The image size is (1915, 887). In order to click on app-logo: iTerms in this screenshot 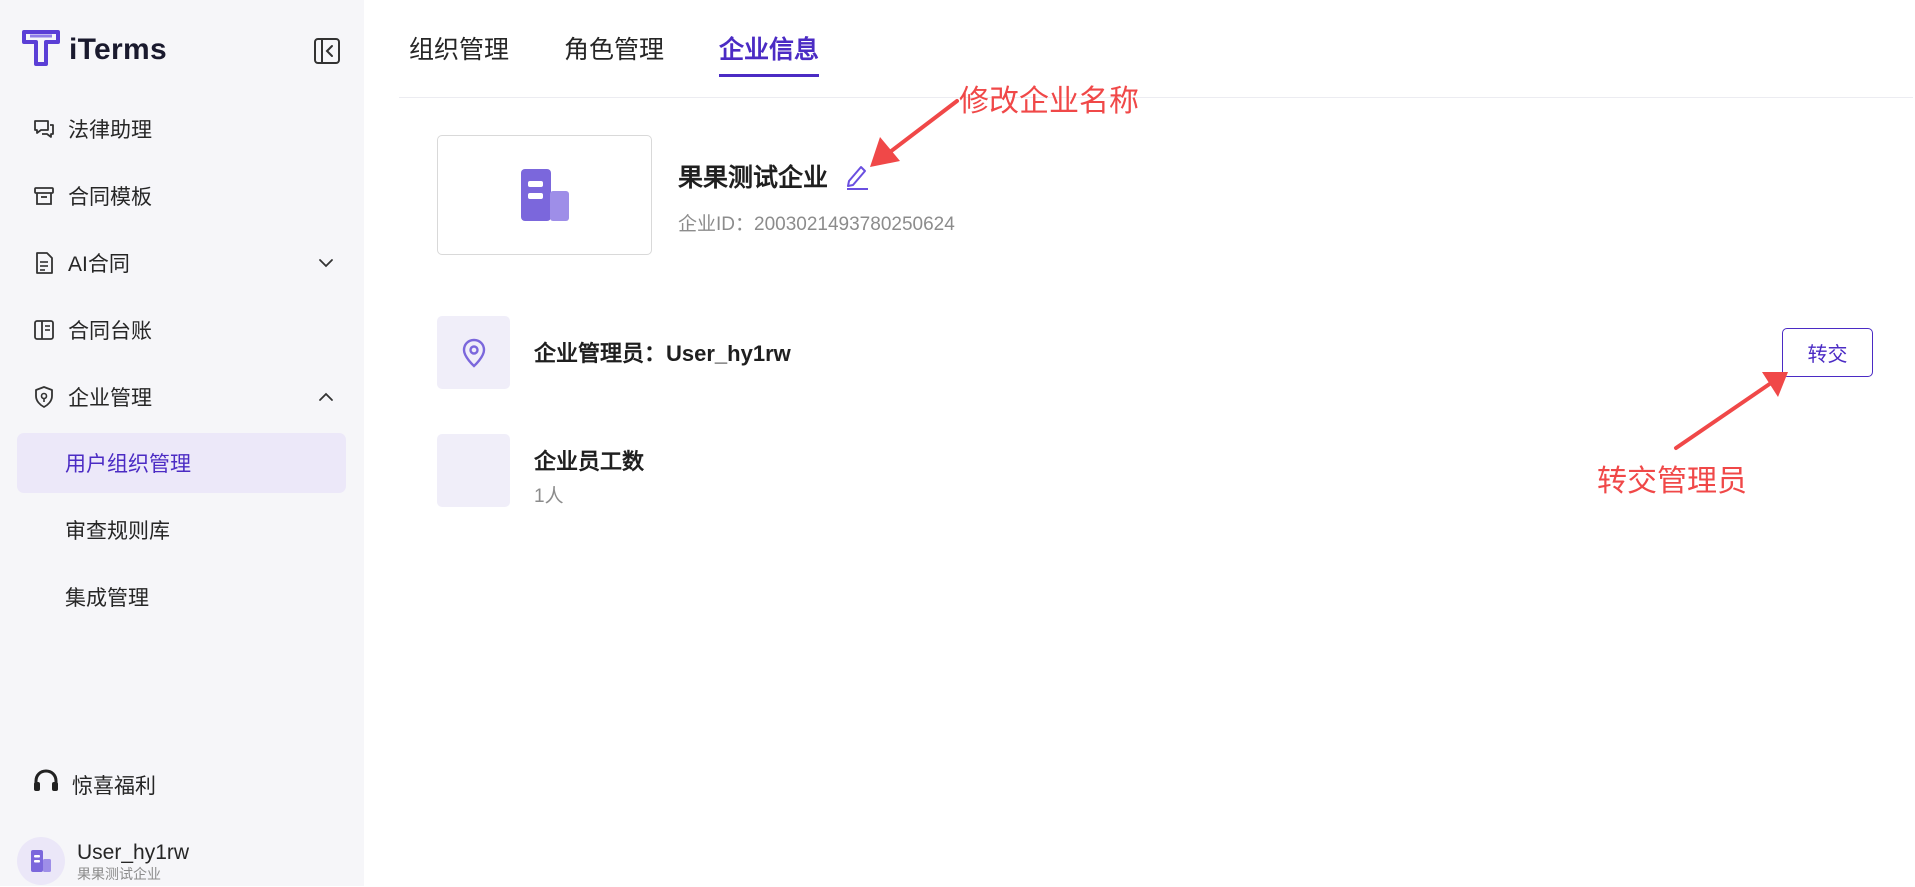, I will do `click(94, 50)`.